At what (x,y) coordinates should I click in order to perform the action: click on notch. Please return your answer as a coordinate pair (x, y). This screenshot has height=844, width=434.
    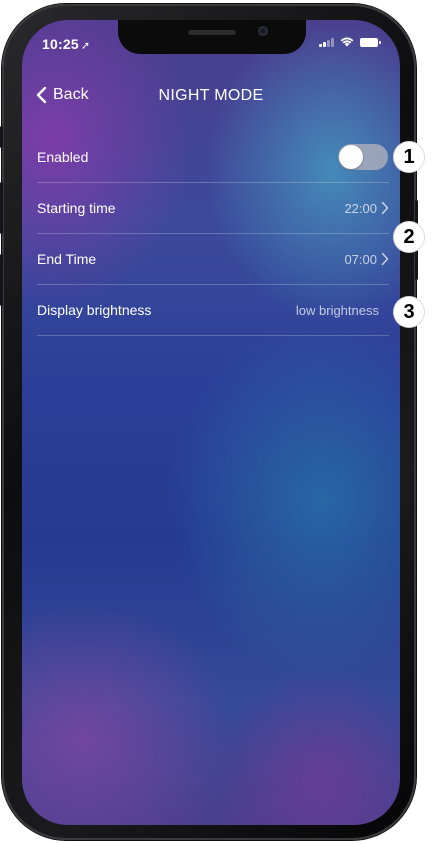
    Looking at the image, I should click on (212, 37).